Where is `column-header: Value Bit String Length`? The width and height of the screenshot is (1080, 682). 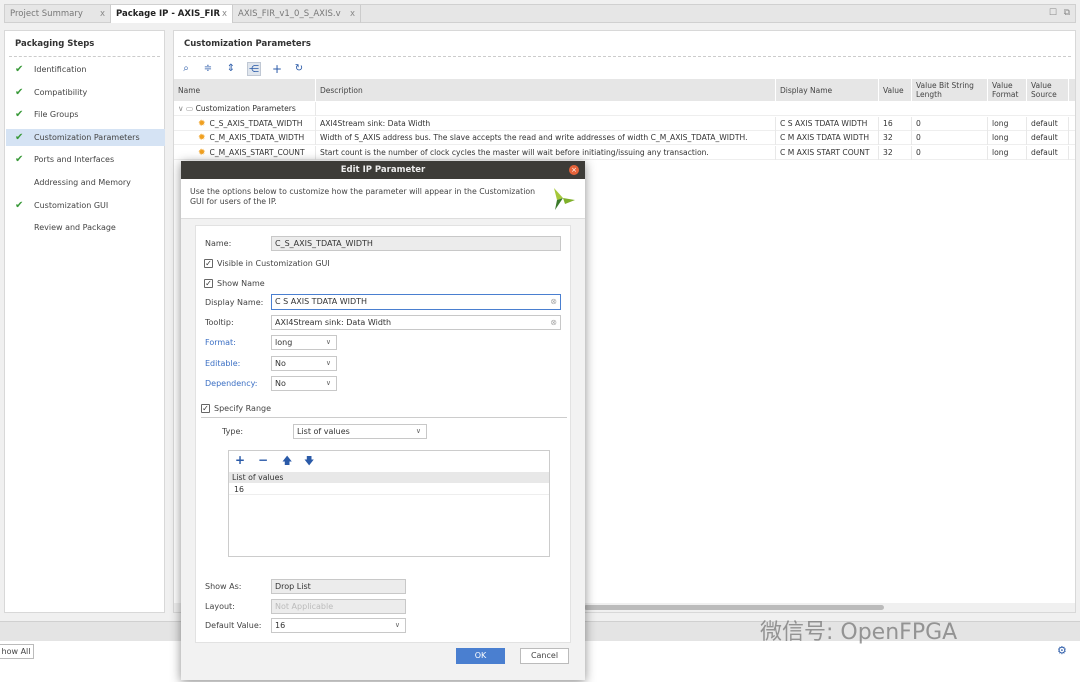
column-header: Value Bit String Length is located at coordinates (950, 90).